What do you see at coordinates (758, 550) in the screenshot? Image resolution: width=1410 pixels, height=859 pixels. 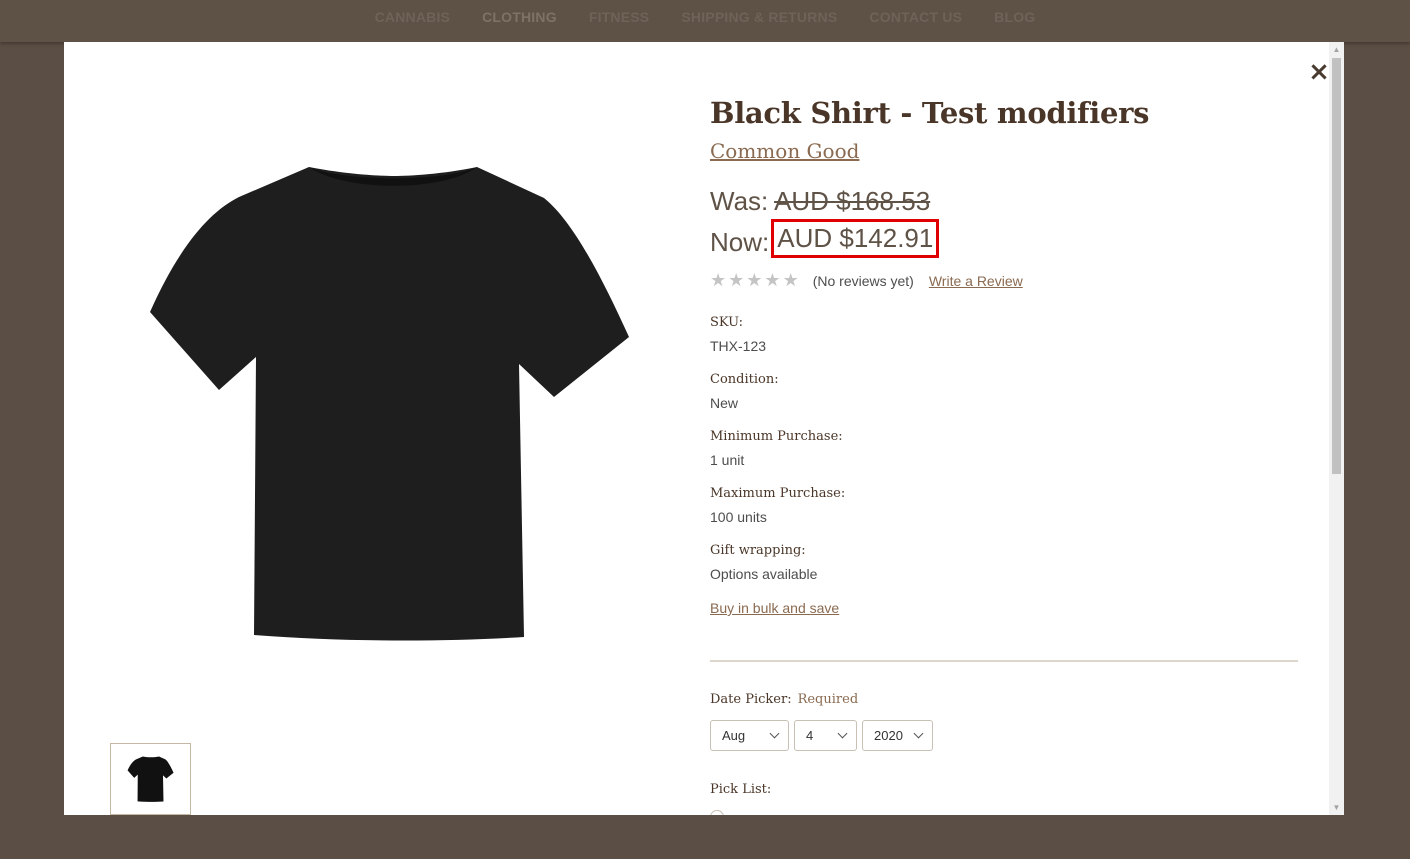 I see `gift-wrapping-label: Gift wrapping:` at bounding box center [758, 550].